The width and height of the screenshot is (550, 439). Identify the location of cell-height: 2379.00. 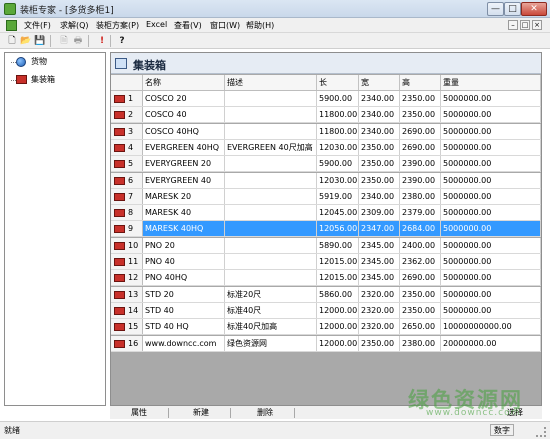
(420, 213).